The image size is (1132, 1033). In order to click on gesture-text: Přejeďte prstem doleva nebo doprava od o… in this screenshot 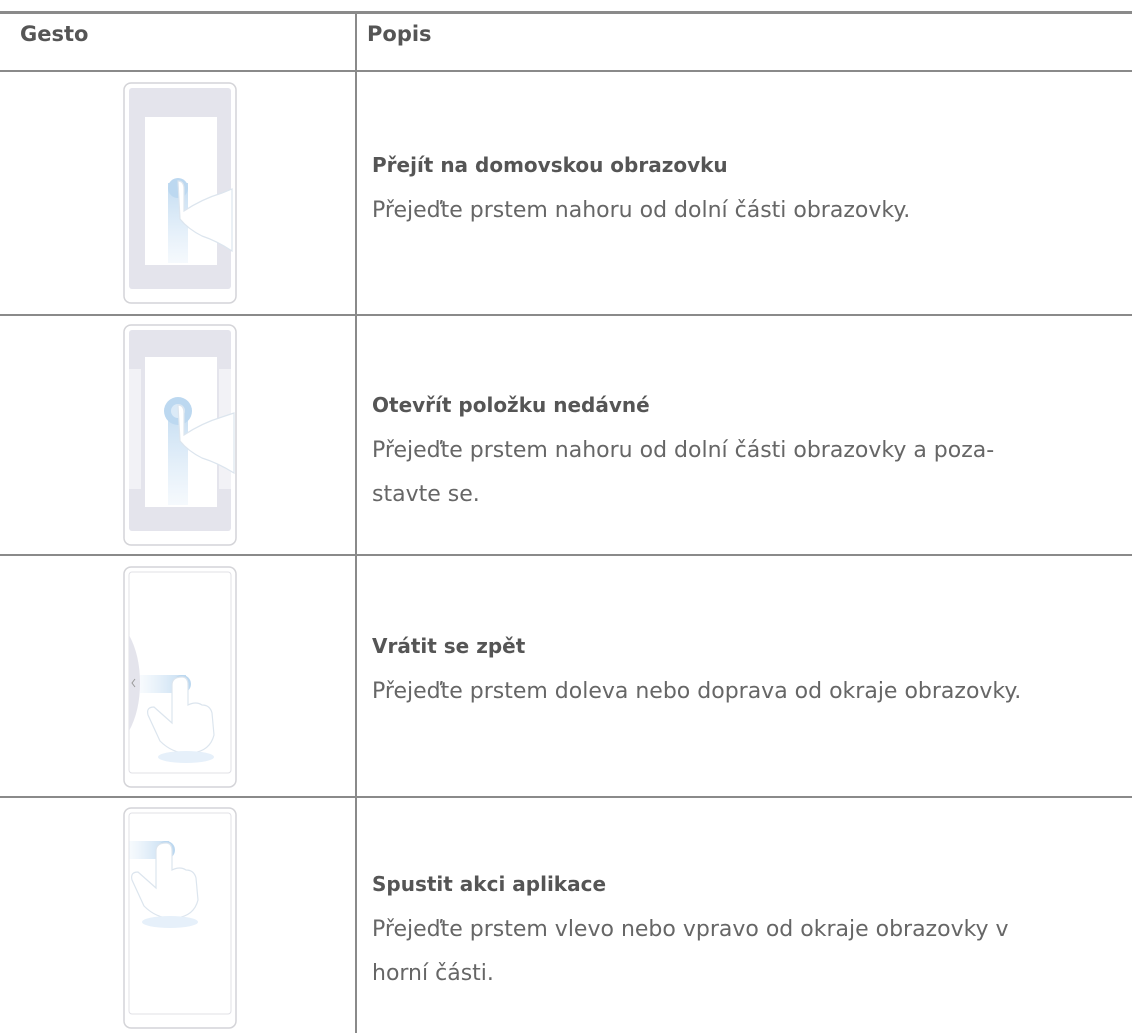, I will do `click(752, 692)`.